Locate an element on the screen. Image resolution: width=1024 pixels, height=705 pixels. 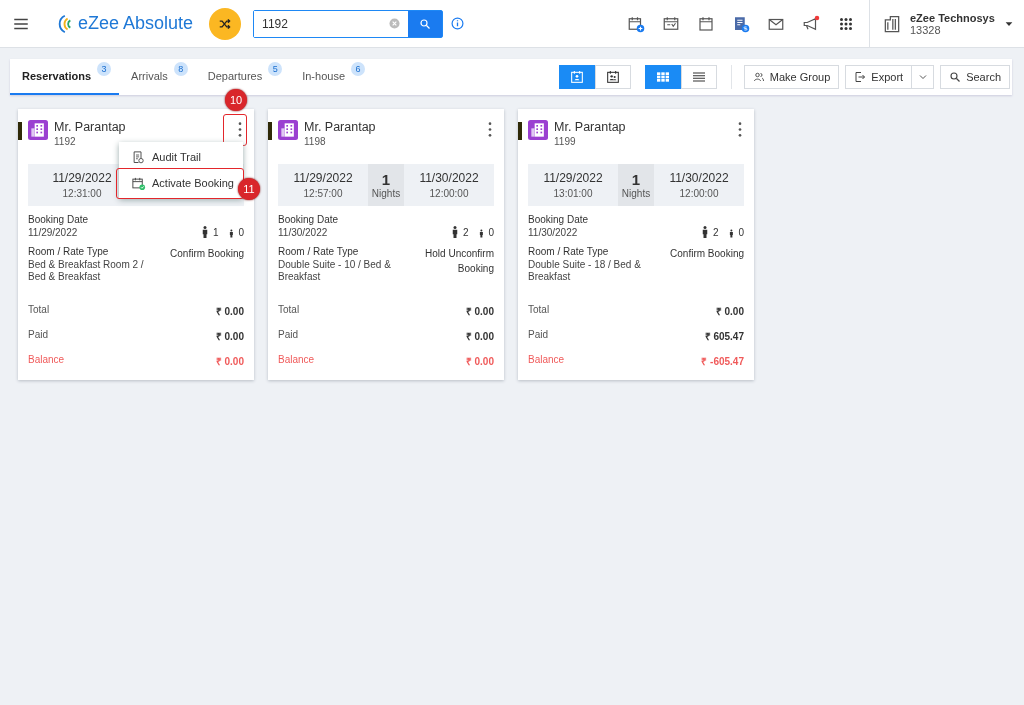
arrival-time: 12:31:00 is located at coordinates (82, 193).